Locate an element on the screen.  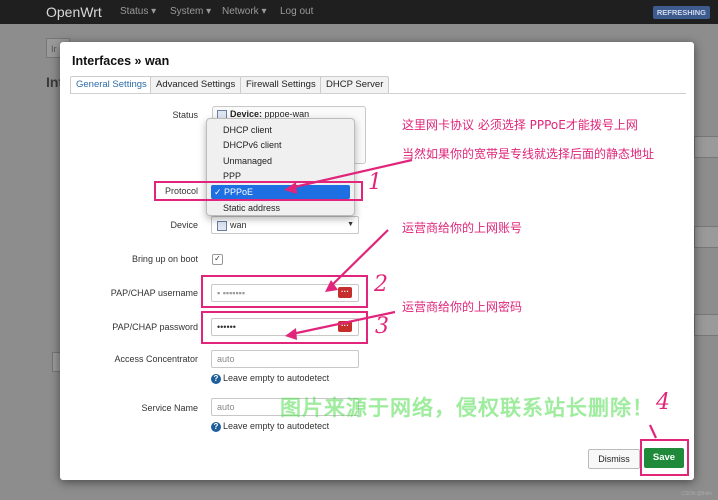
arrow-password is located at coordinates (343, 323).